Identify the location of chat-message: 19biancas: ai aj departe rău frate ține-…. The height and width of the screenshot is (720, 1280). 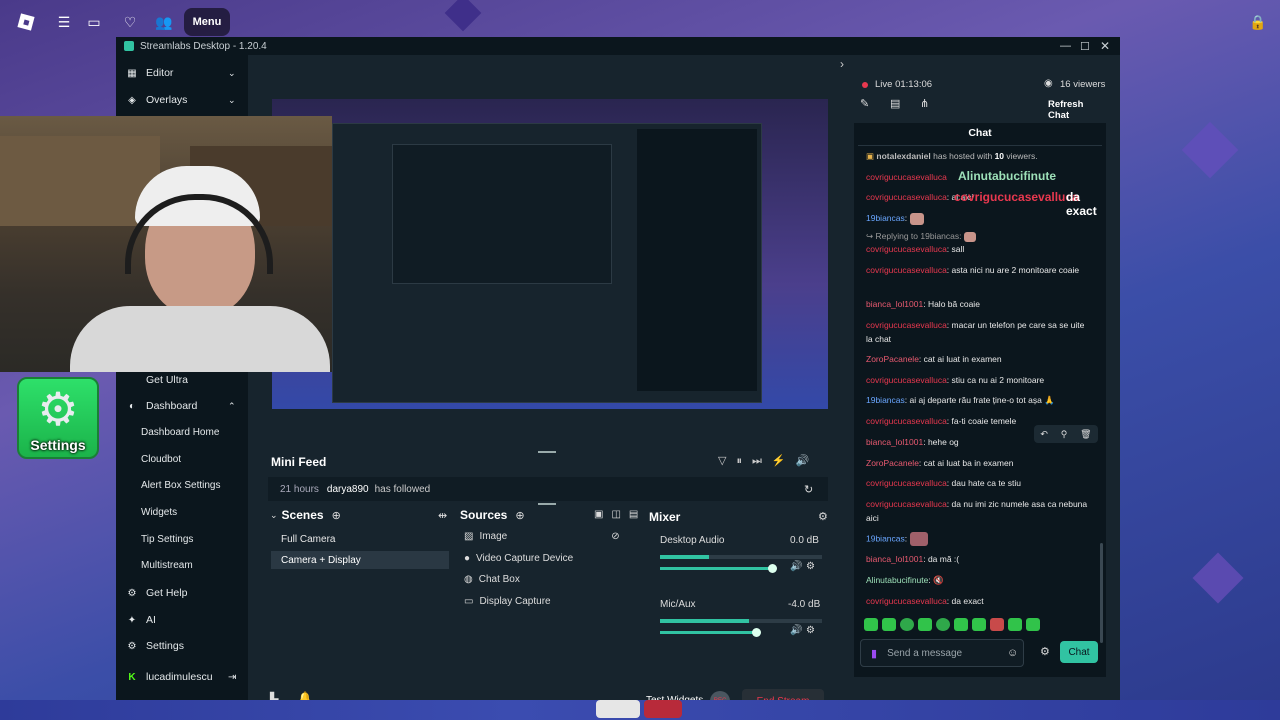
(977, 401).